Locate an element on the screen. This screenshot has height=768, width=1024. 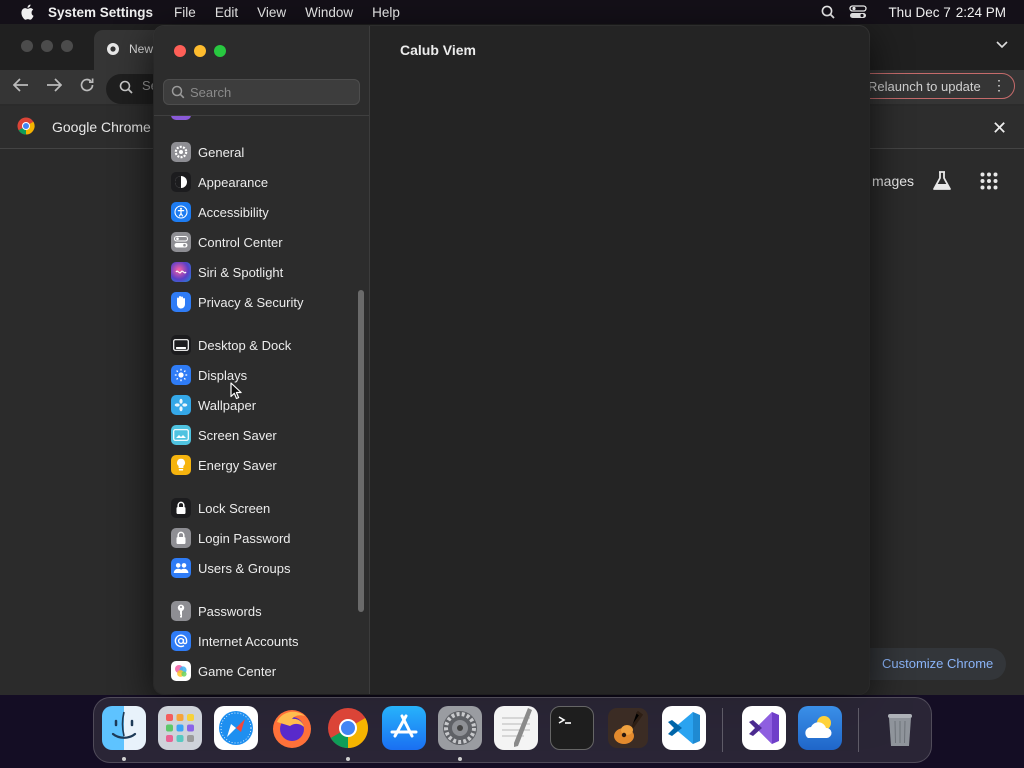
dock-icon is located at coordinates (181, 345).